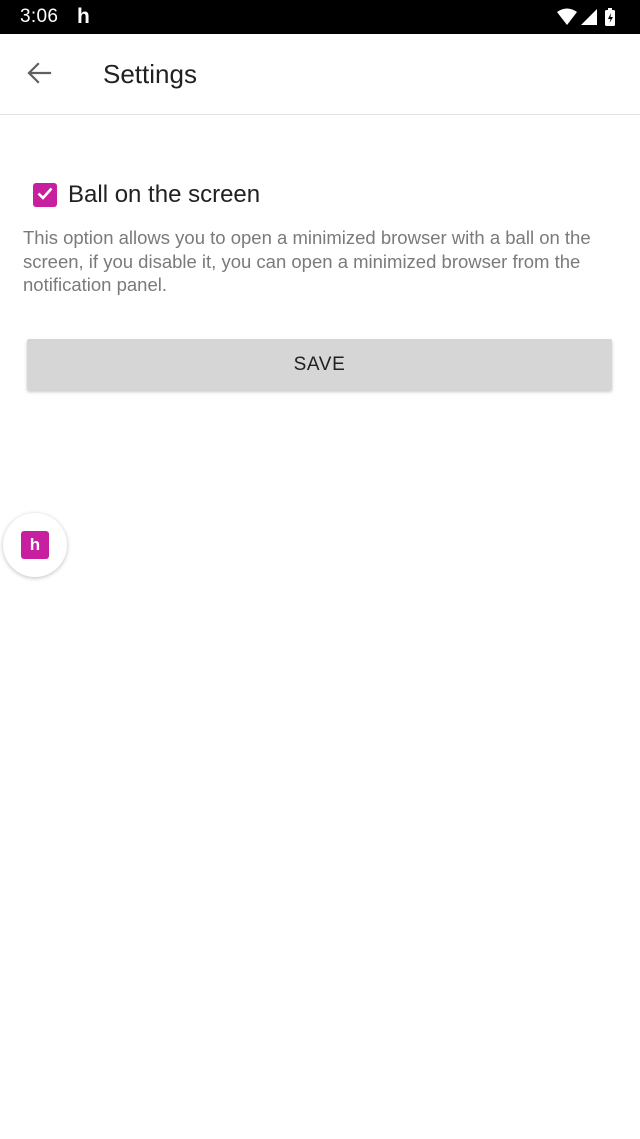 The width and height of the screenshot is (640, 1139). Describe the element at coordinates (320, 17) in the screenshot. I see `status-bar: 3:06 h` at that location.